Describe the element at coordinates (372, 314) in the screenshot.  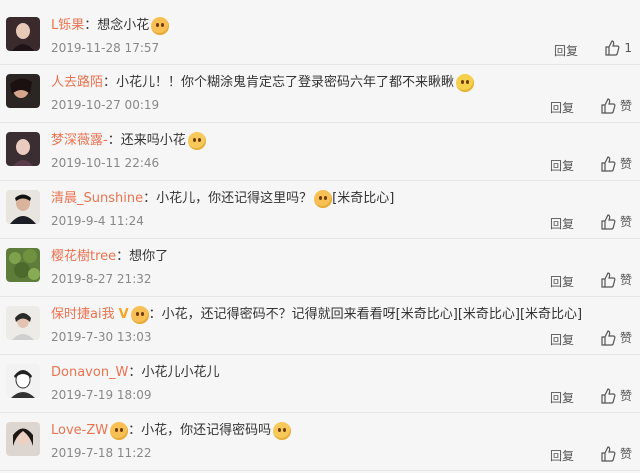
I see `comment-text: 小花，还记得密码不？记得就回来看看呀[米奇比心][米奇比心][米奇比心]` at that location.